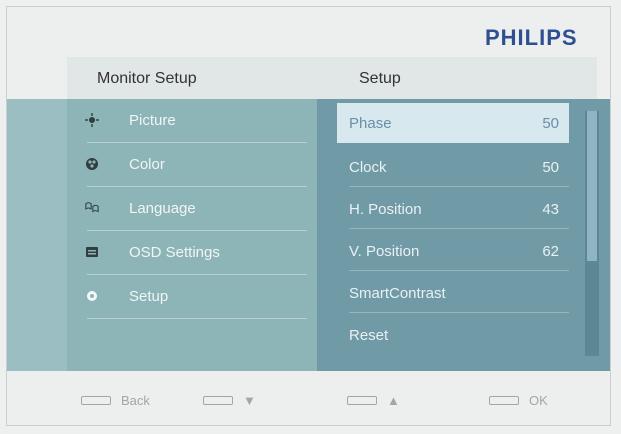 This screenshot has width=621, height=434. What do you see at coordinates (187, 165) in the screenshot?
I see `menu-item-color: Color` at bounding box center [187, 165].